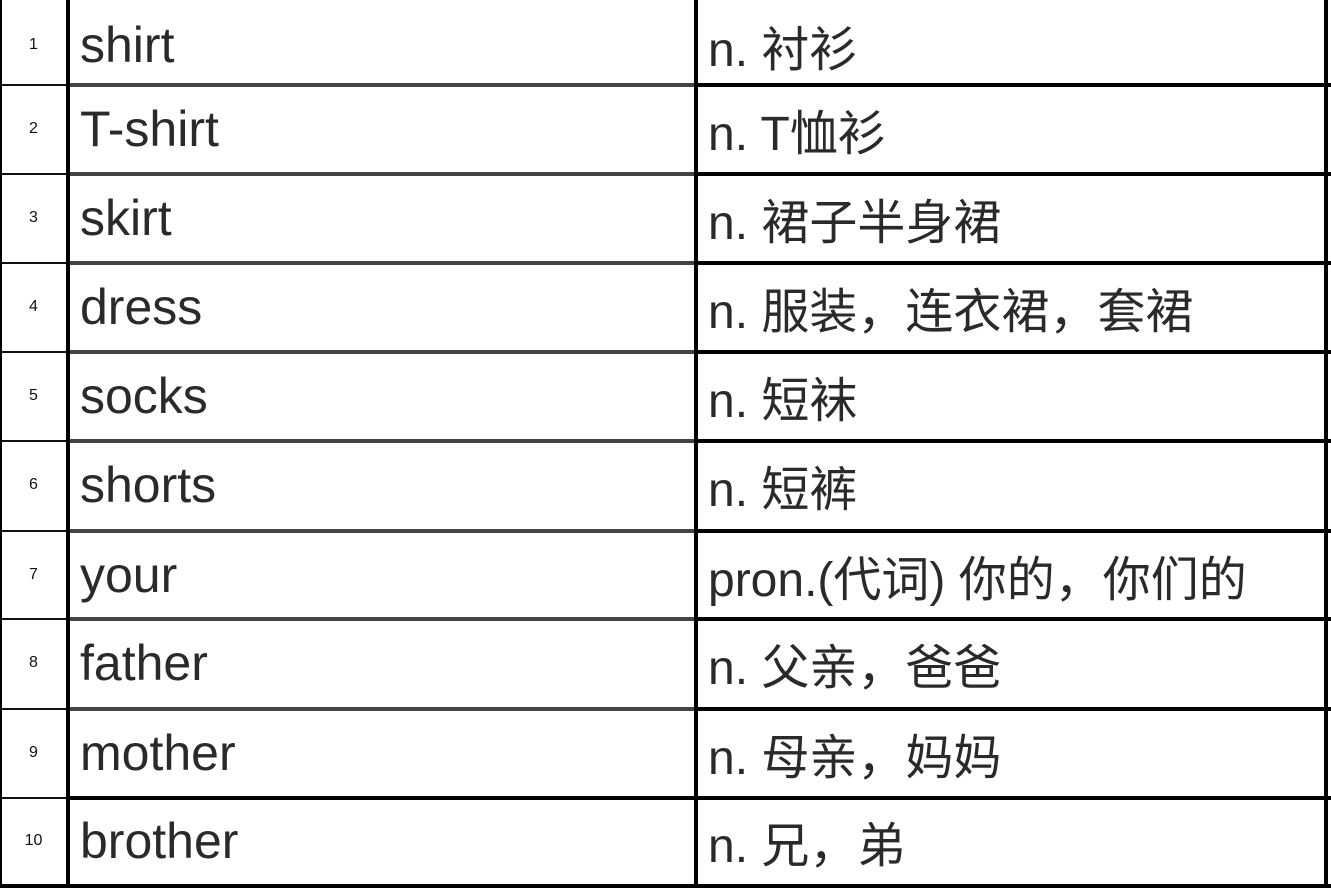 Image resolution: width=1331 pixels, height=888 pixels. Describe the element at coordinates (33, 484) in the screenshot. I see `row-number: 6` at that location.